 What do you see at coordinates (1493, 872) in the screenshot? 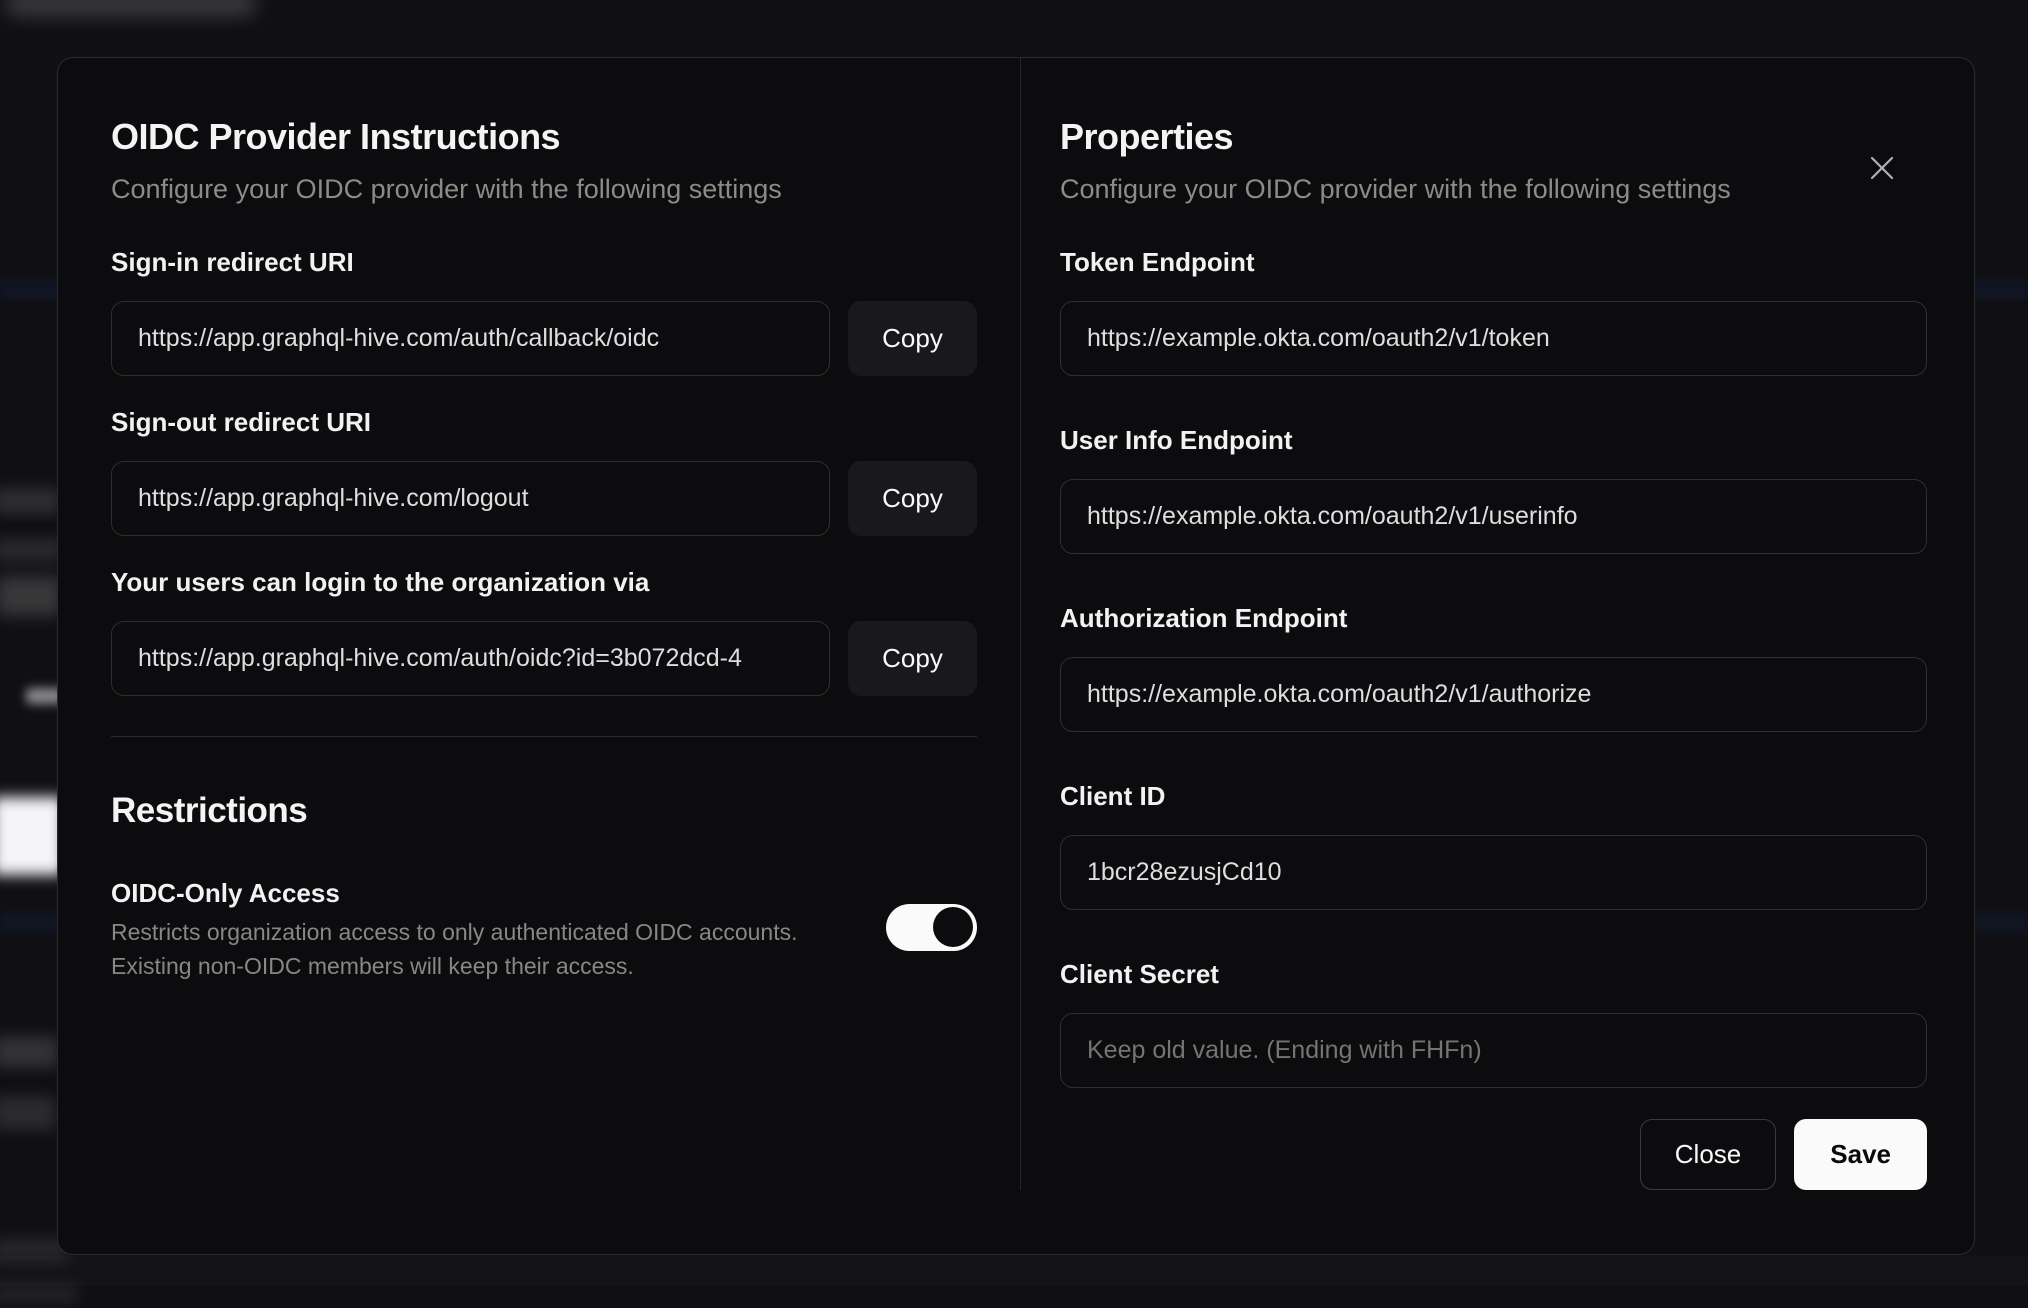
I see `client-id-input` at bounding box center [1493, 872].